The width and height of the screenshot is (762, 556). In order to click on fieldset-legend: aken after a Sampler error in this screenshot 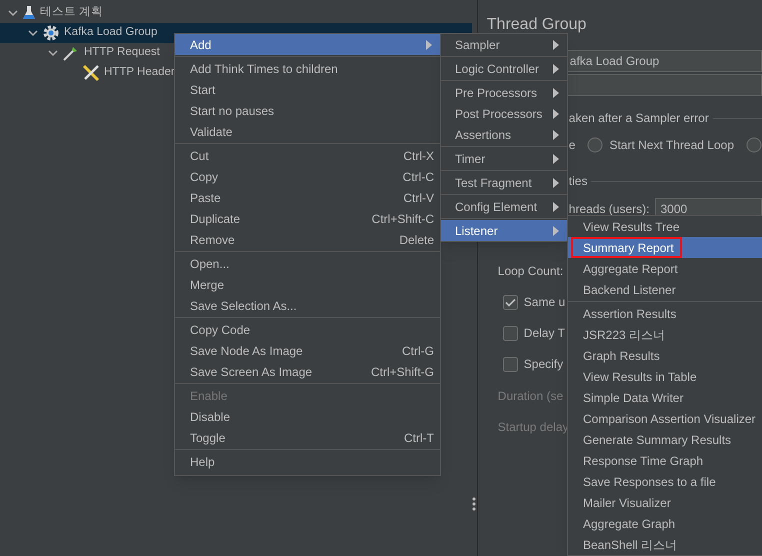, I will do `click(638, 118)`.